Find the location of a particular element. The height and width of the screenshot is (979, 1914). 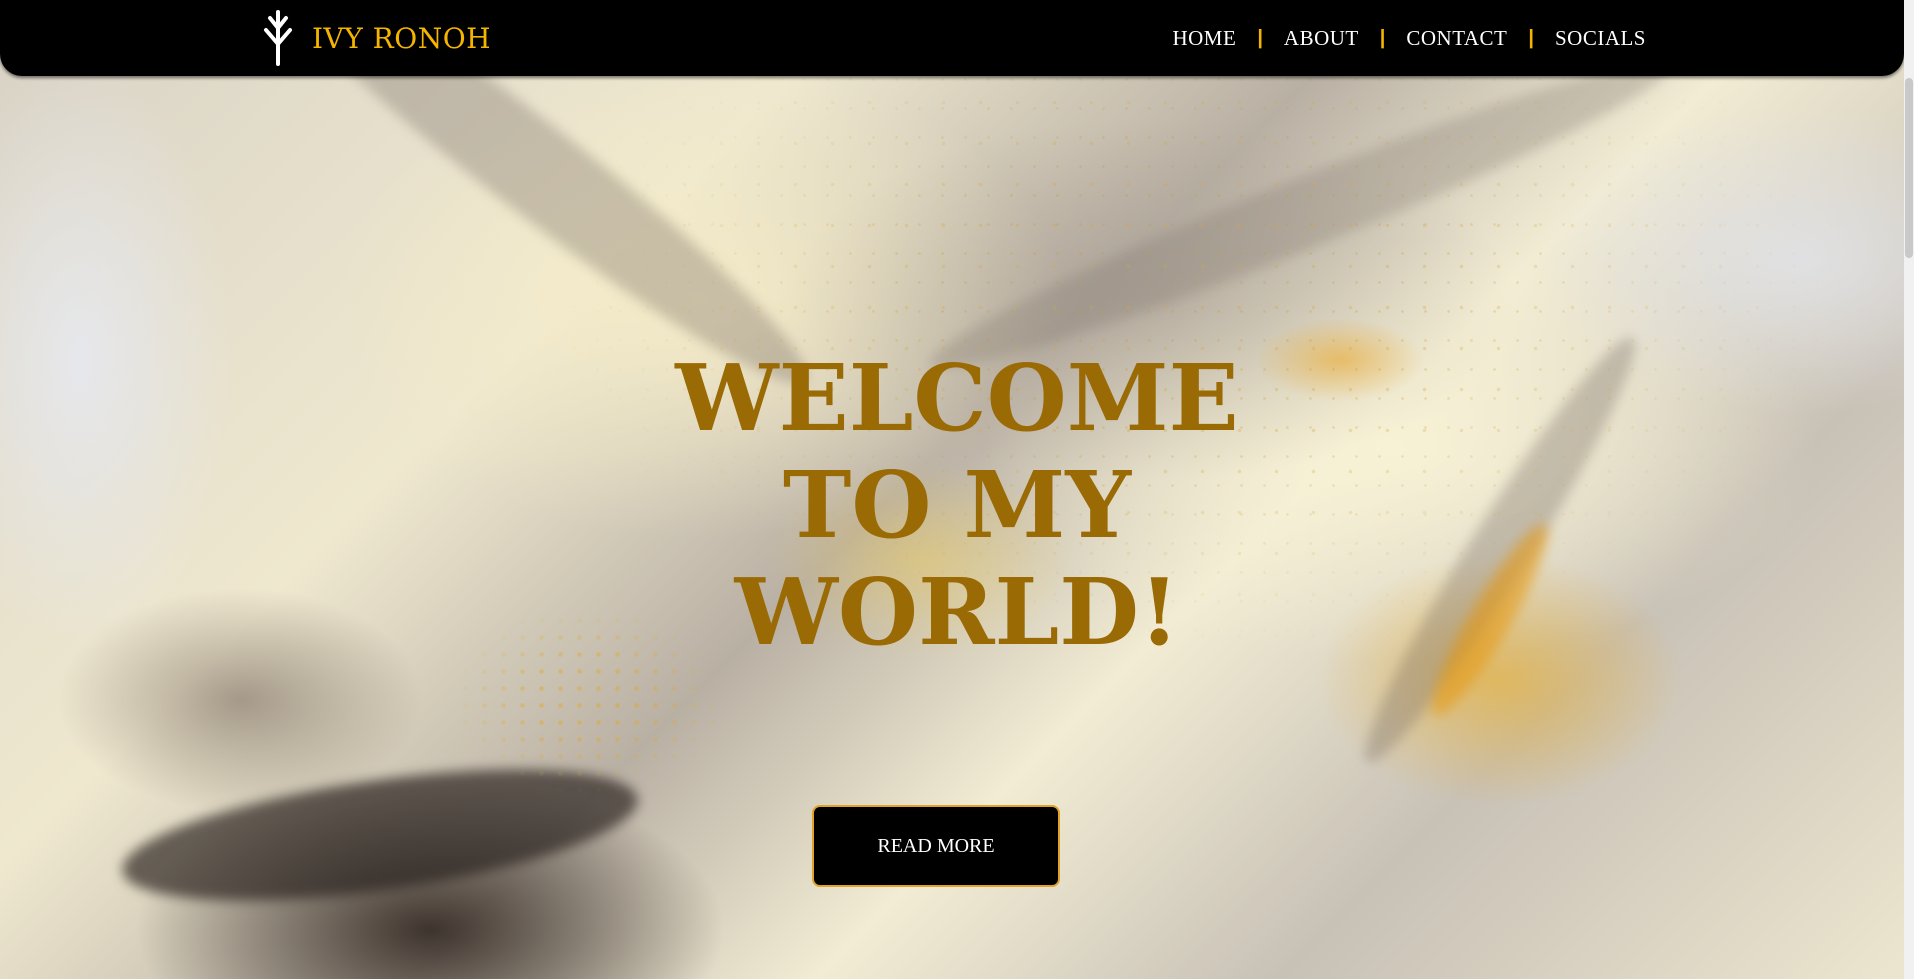

hero-title-line: WELCOME is located at coordinates (957, 398).